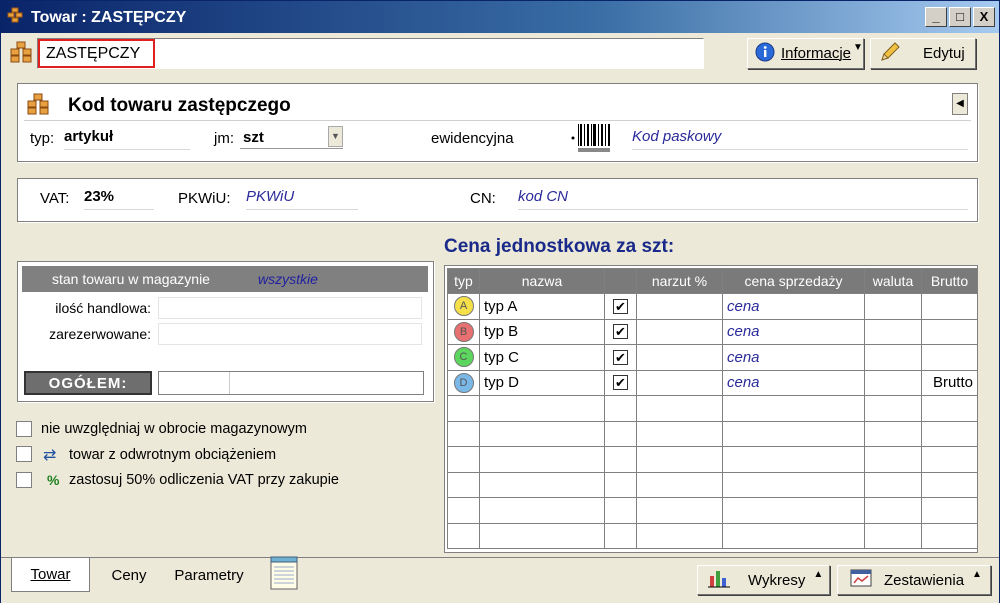  Describe the element at coordinates (542, 281) in the screenshot. I see `col-nazwa: nazwa` at that location.